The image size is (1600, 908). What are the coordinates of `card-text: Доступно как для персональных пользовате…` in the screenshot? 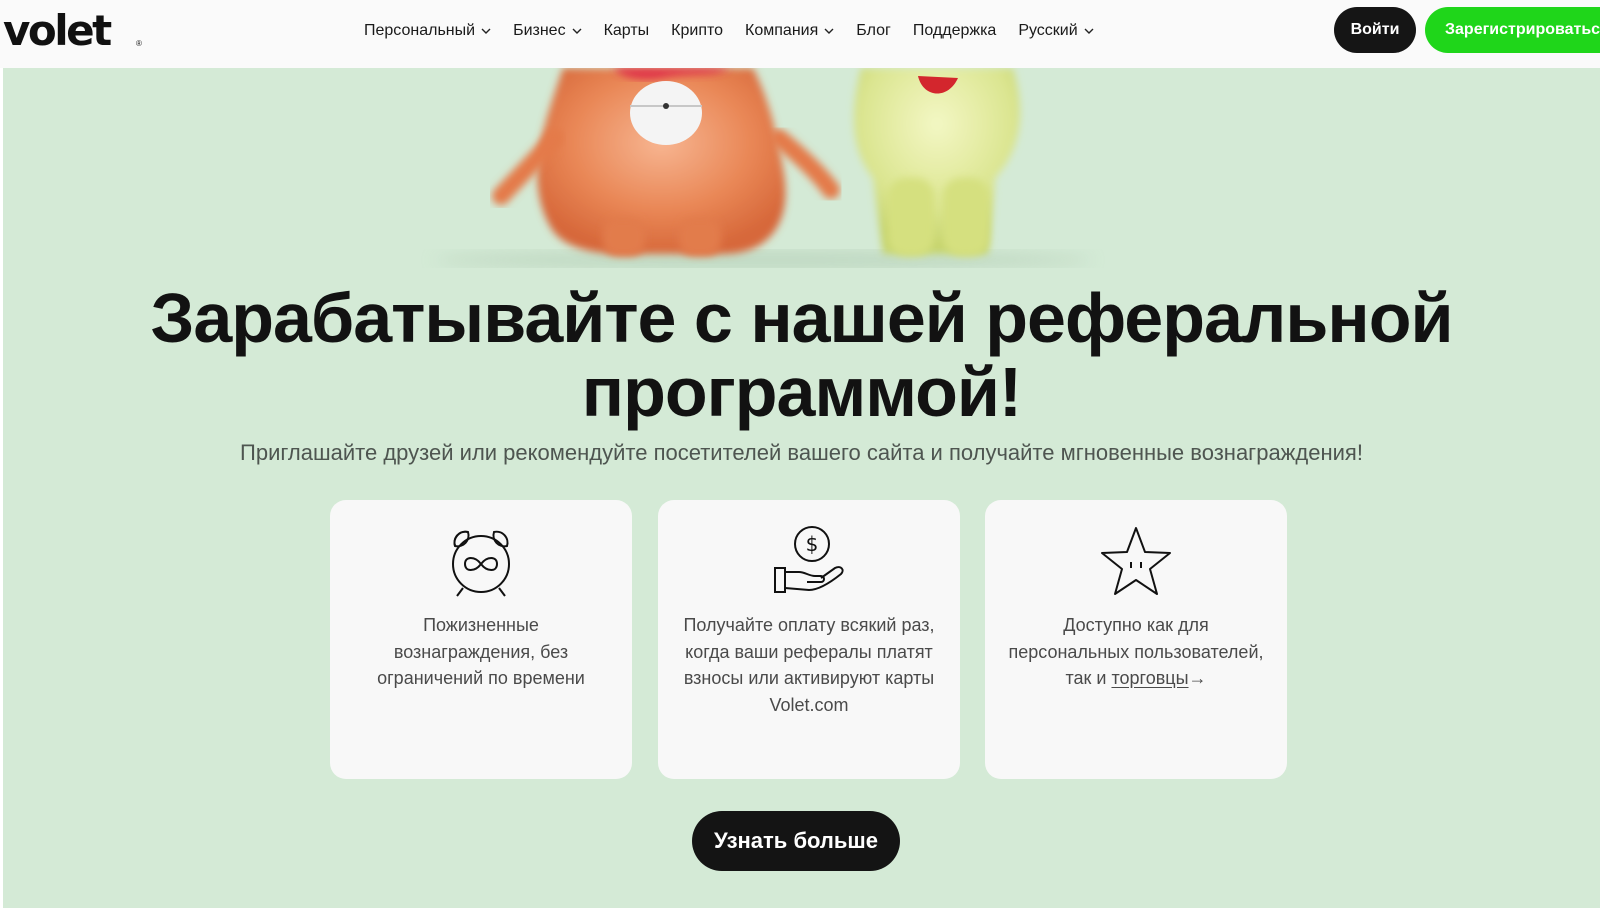 It's located at (1136, 652).